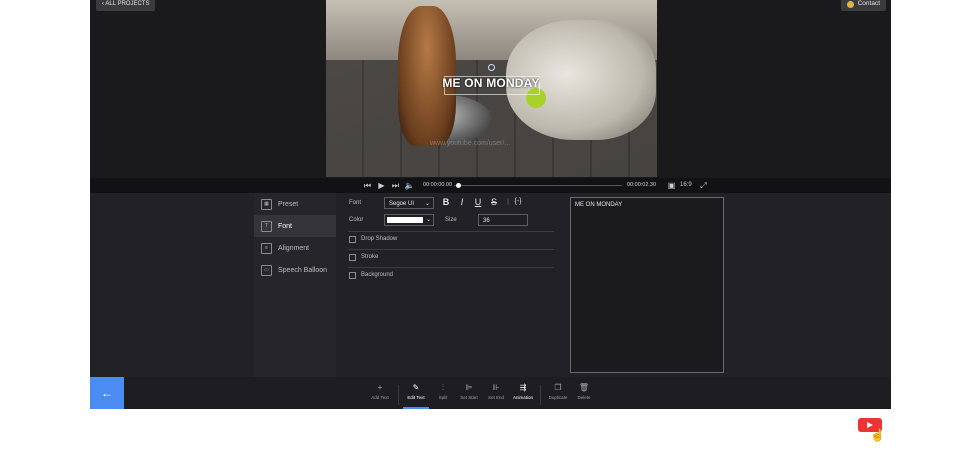  Describe the element at coordinates (522, 397) in the screenshot. I see `tool-label: Animation` at that location.